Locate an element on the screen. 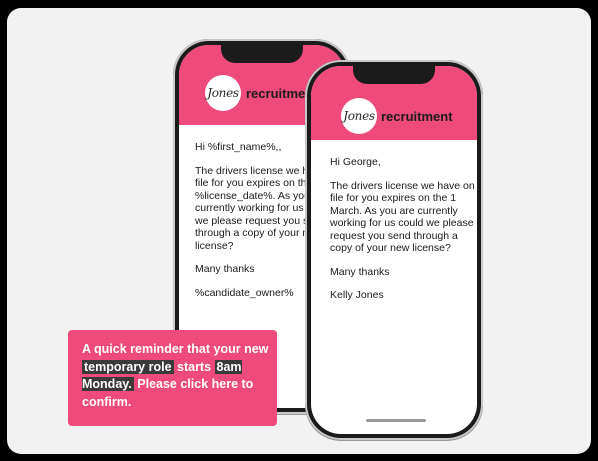 The width and height of the screenshot is (598, 461). front-phone-logo: Jones is located at coordinates (359, 116).